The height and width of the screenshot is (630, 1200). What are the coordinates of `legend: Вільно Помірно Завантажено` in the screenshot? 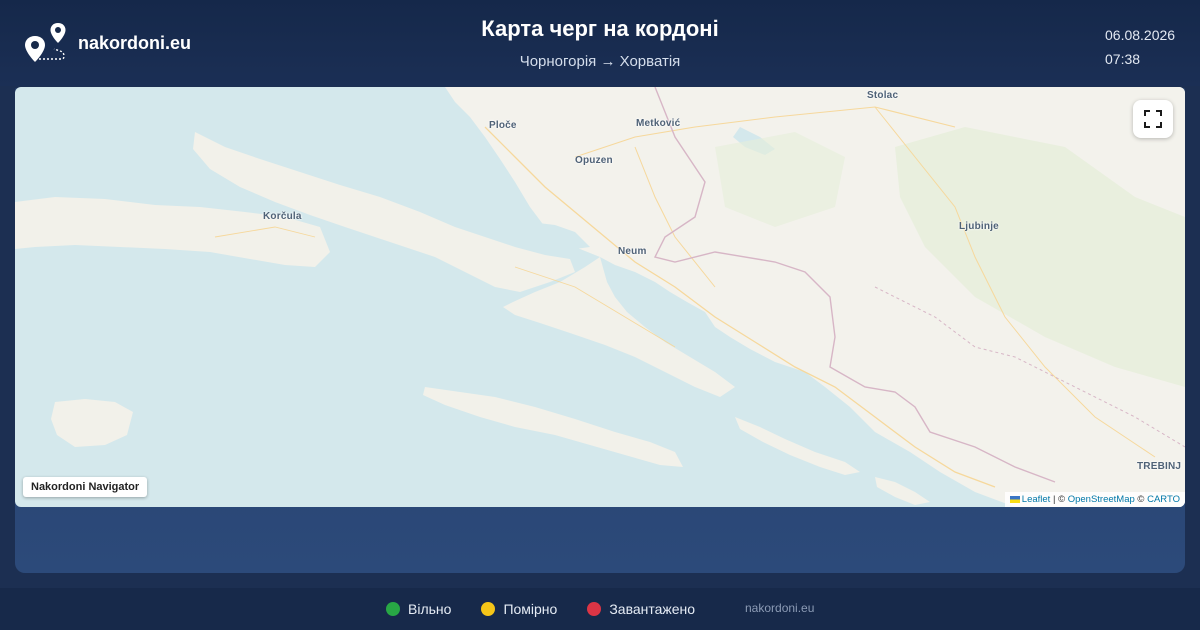 It's located at (555, 609).